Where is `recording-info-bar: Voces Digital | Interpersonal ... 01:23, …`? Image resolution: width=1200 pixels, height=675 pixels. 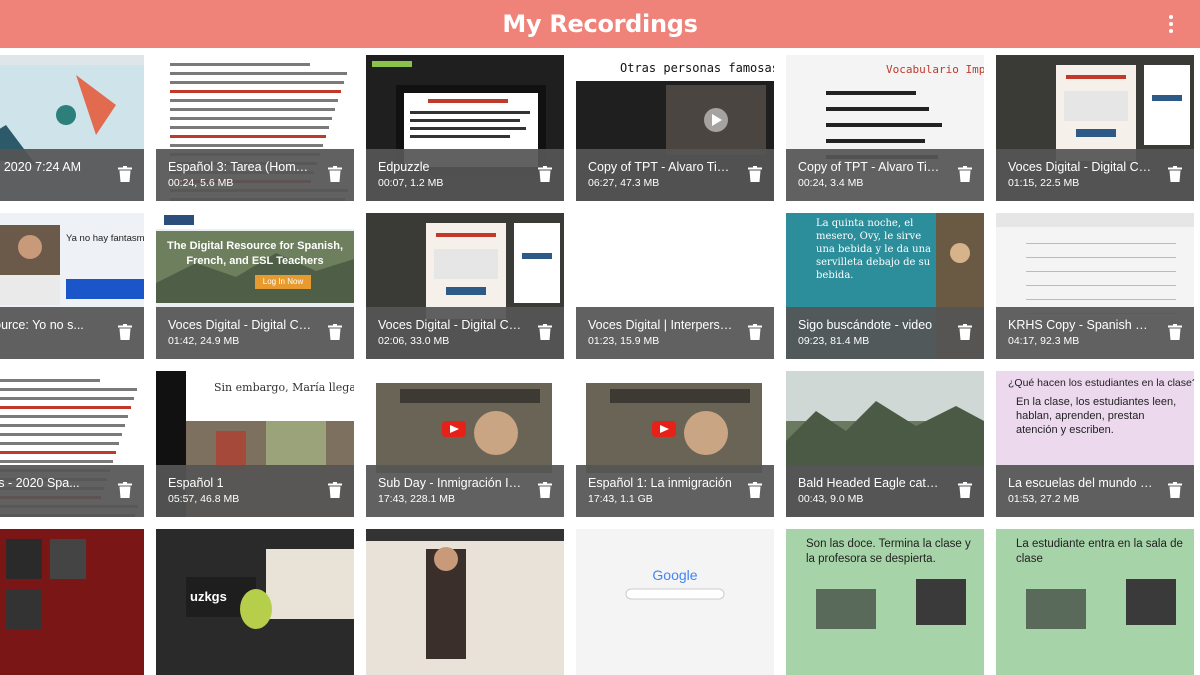
recording-info-bar: Voces Digital | Interpersonal ... 01:23, … is located at coordinates (675, 333).